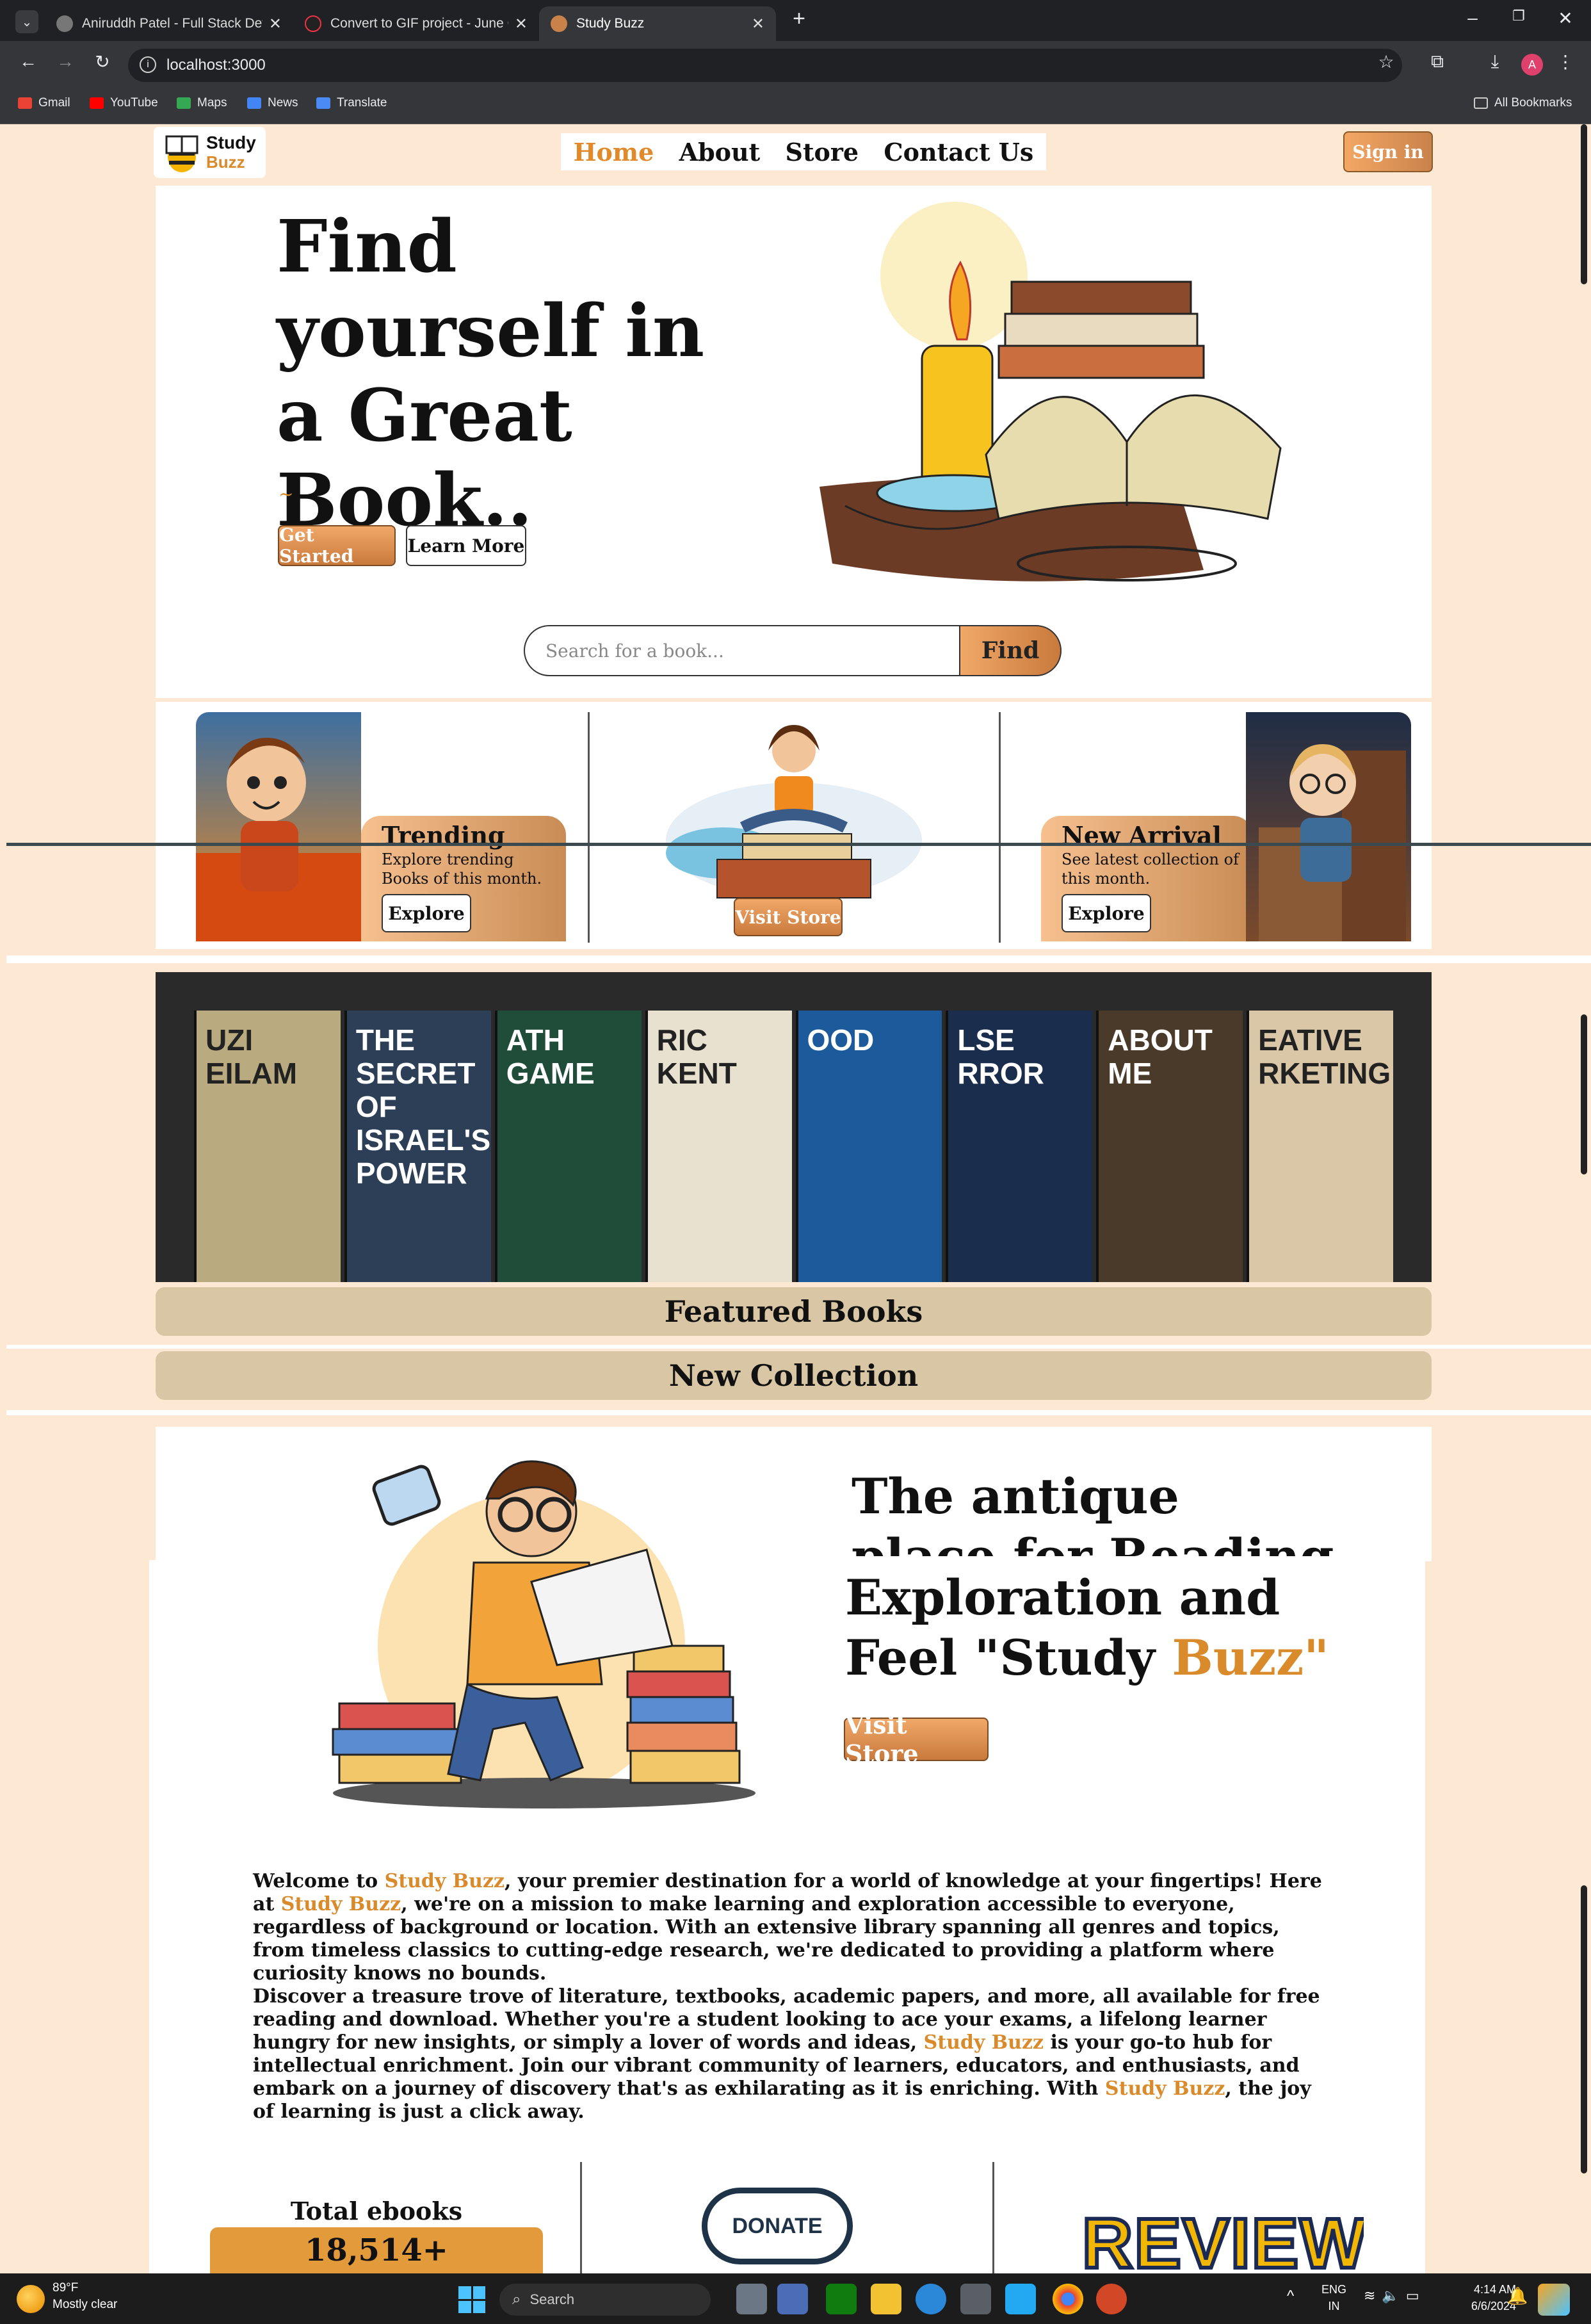 This screenshot has width=1591, height=2324. What do you see at coordinates (1518, 2296) in the screenshot?
I see `notification-bell-icon: 🔔` at bounding box center [1518, 2296].